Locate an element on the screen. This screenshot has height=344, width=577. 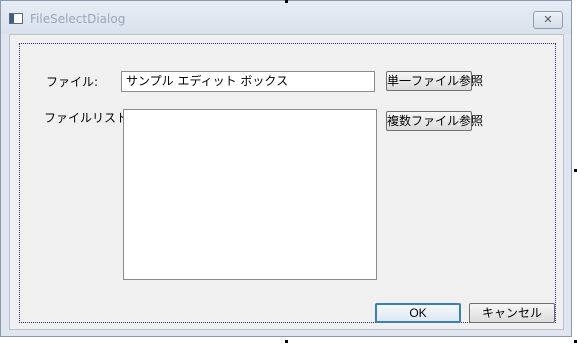
ok-button: OK is located at coordinates (418, 313).